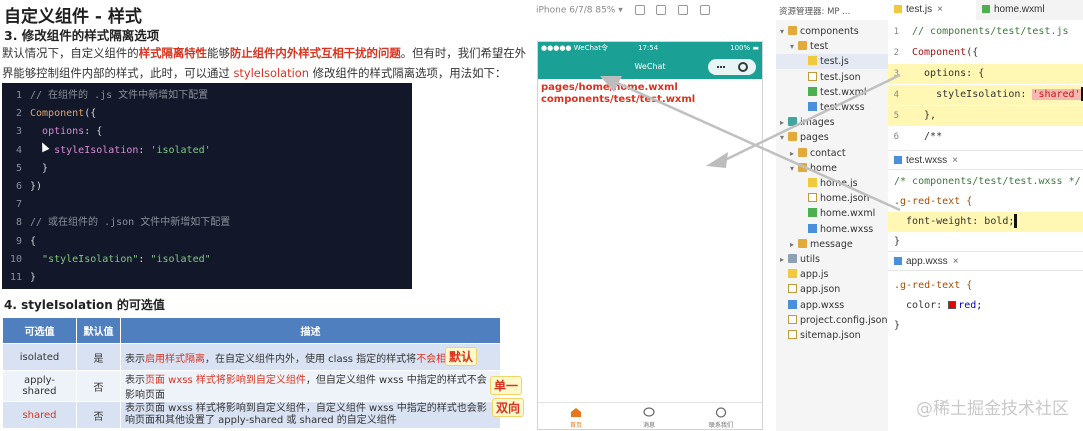  Describe the element at coordinates (970, 305) in the screenshot. I see `code-token: red;` at that location.